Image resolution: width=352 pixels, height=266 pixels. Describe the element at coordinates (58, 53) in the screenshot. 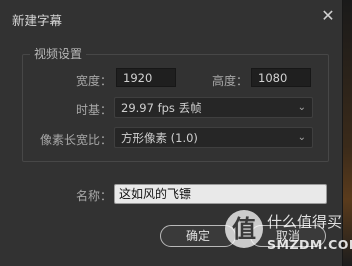

I see `video-settings-title: 视频设置` at that location.